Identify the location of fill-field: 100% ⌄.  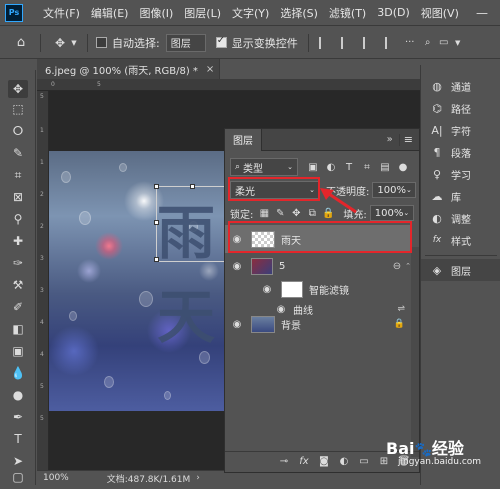
(391, 213).